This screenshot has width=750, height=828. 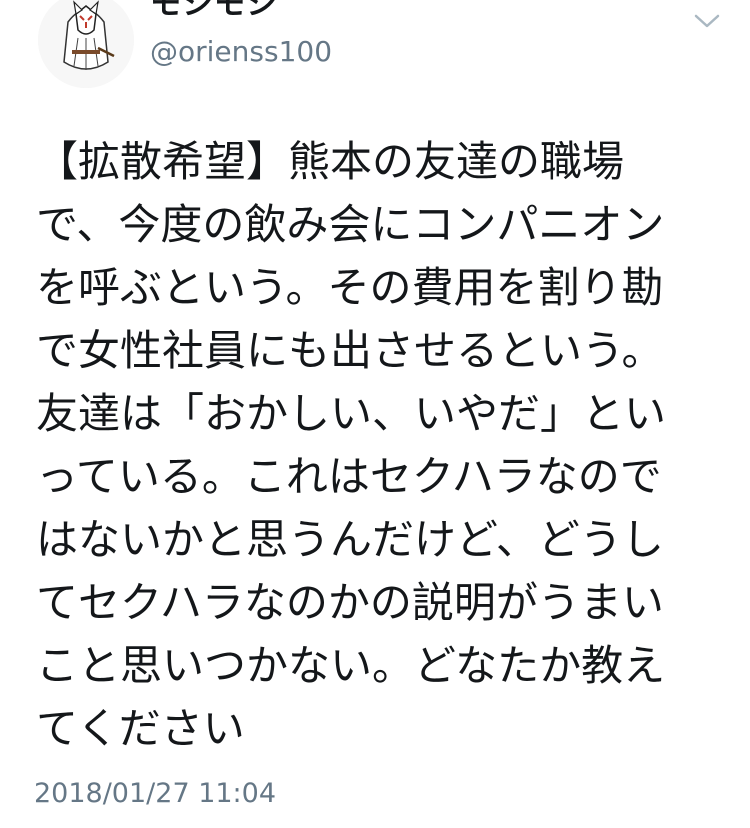 I want to click on tweet-text-line: っている。これはセクハラなので, so click(x=349, y=476).